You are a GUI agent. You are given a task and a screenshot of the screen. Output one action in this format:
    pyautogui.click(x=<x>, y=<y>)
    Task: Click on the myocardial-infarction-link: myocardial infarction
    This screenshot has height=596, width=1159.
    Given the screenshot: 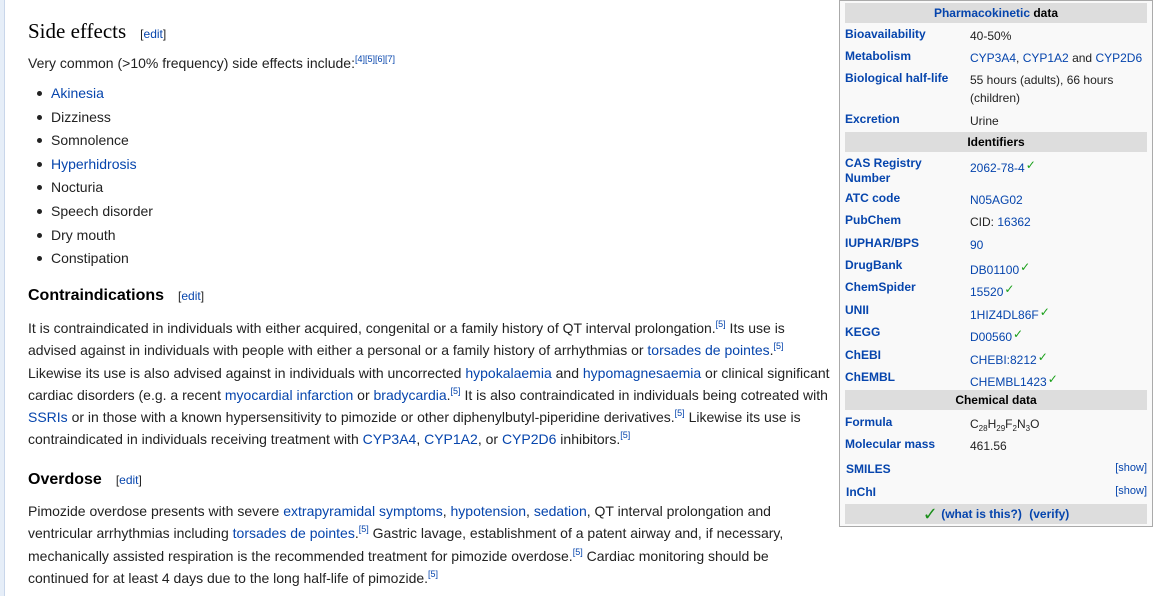 What is the action you would take?
    pyautogui.click(x=289, y=395)
    